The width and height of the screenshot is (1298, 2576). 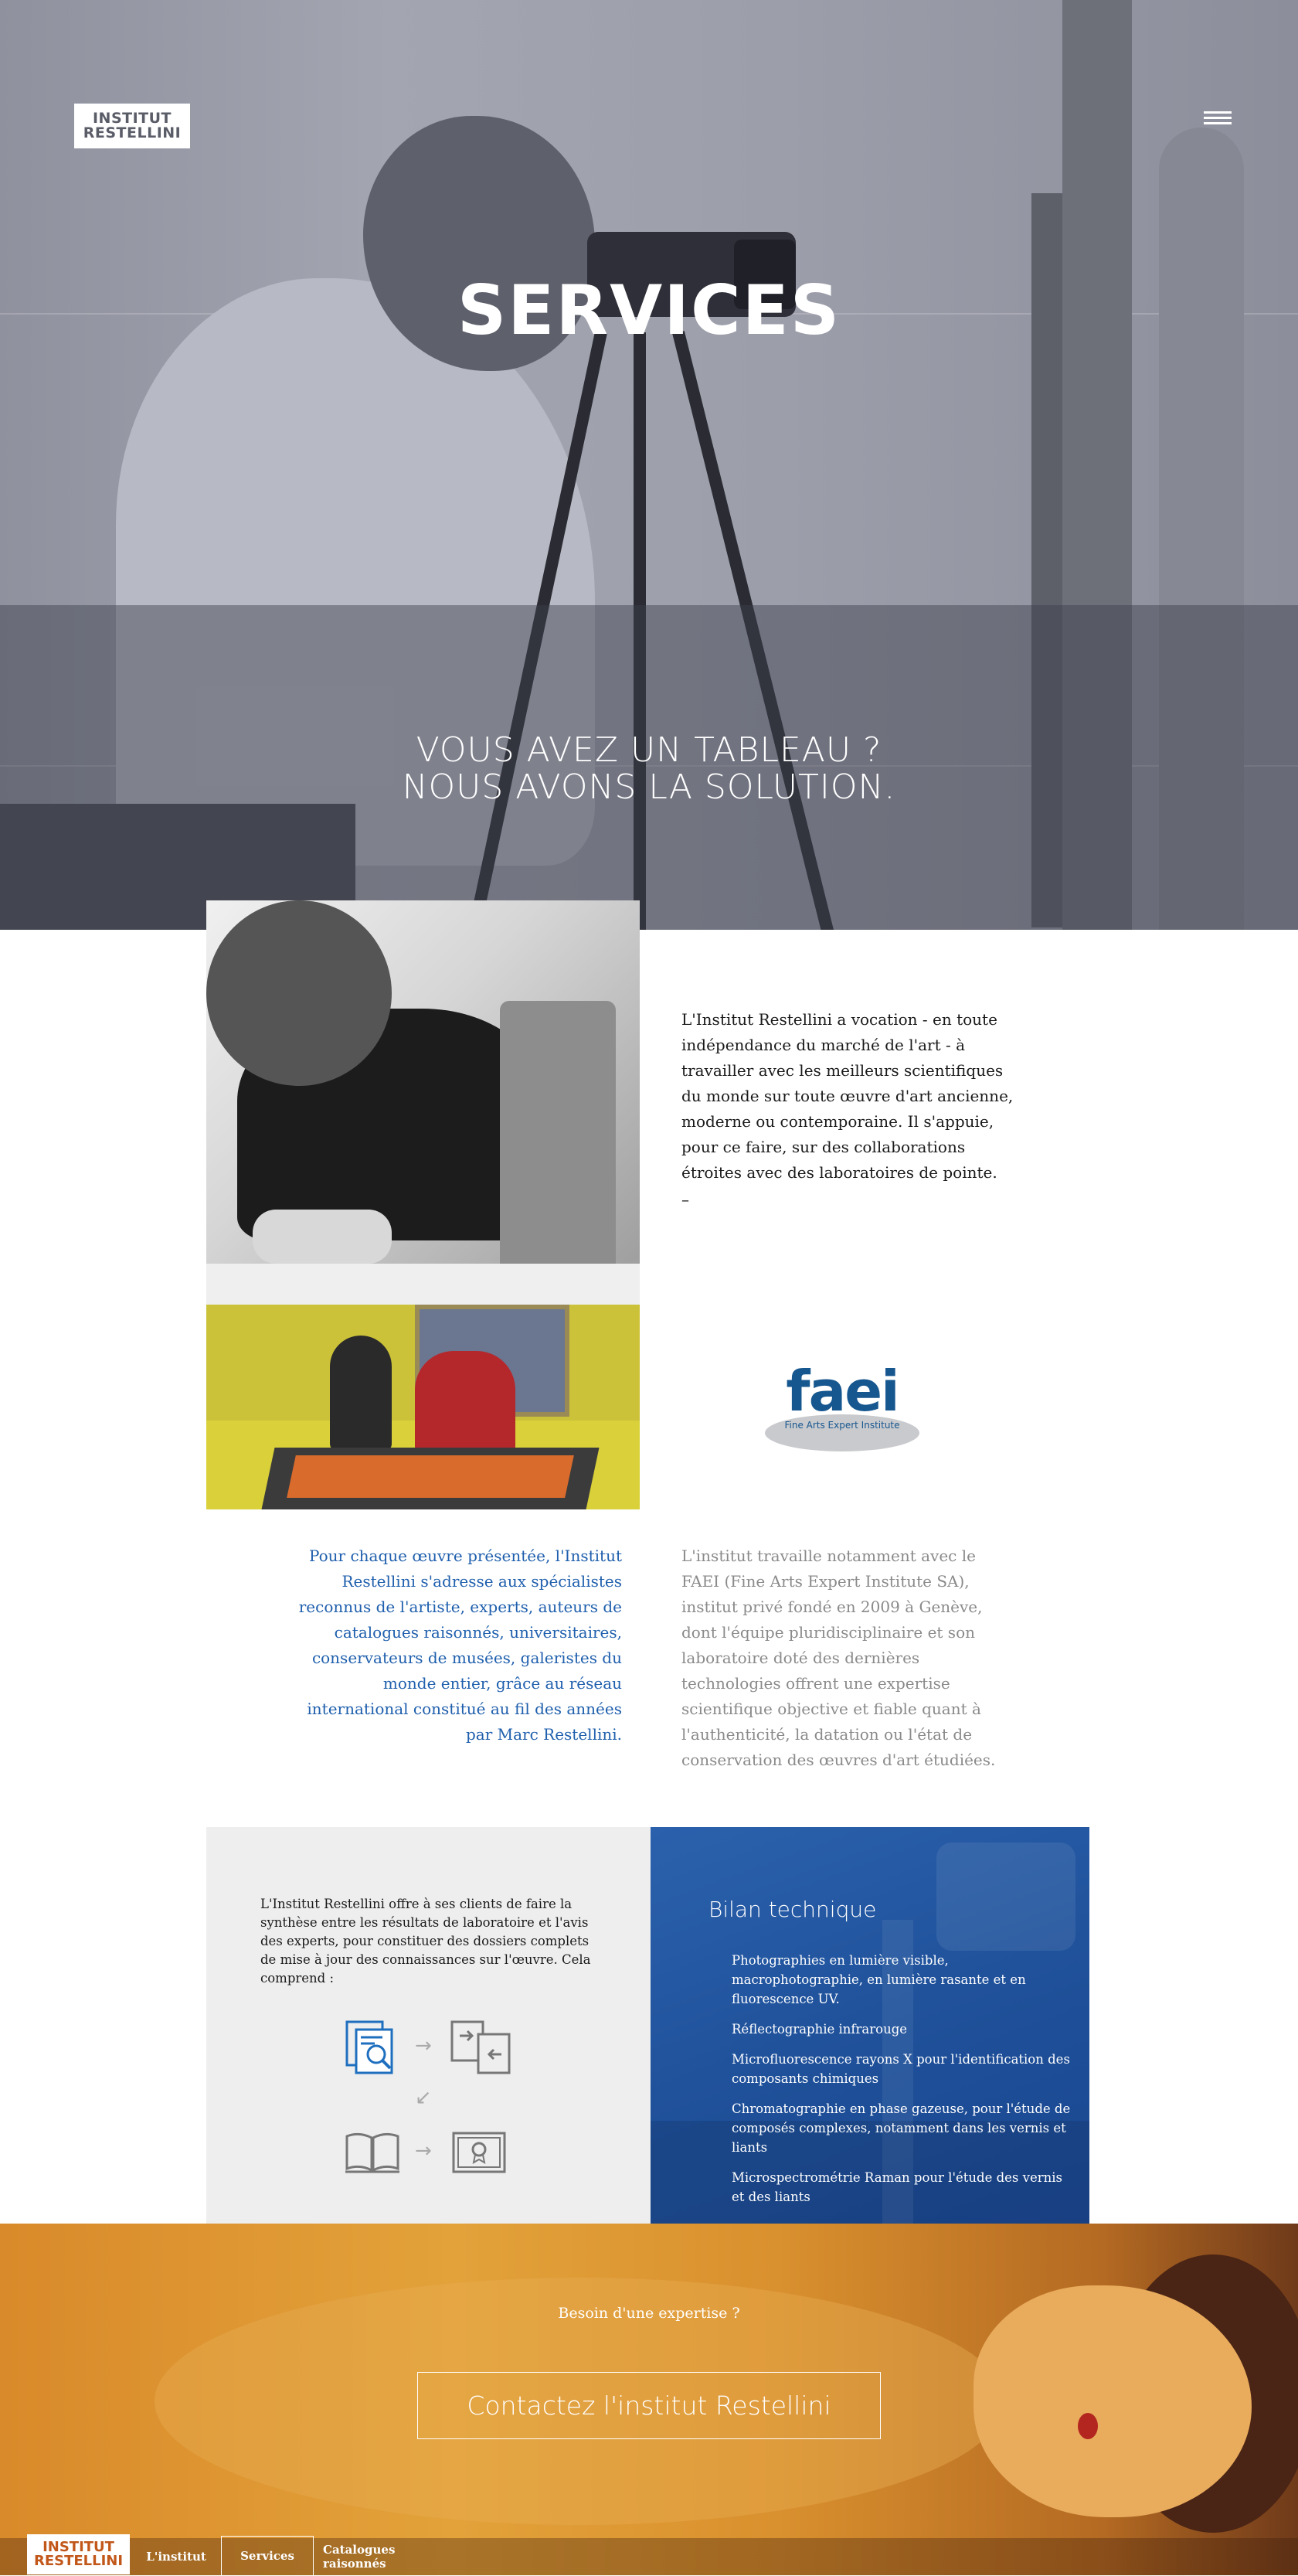 I want to click on nav-item-catalogues: Catalogues raisonnés, so click(x=385, y=2556).